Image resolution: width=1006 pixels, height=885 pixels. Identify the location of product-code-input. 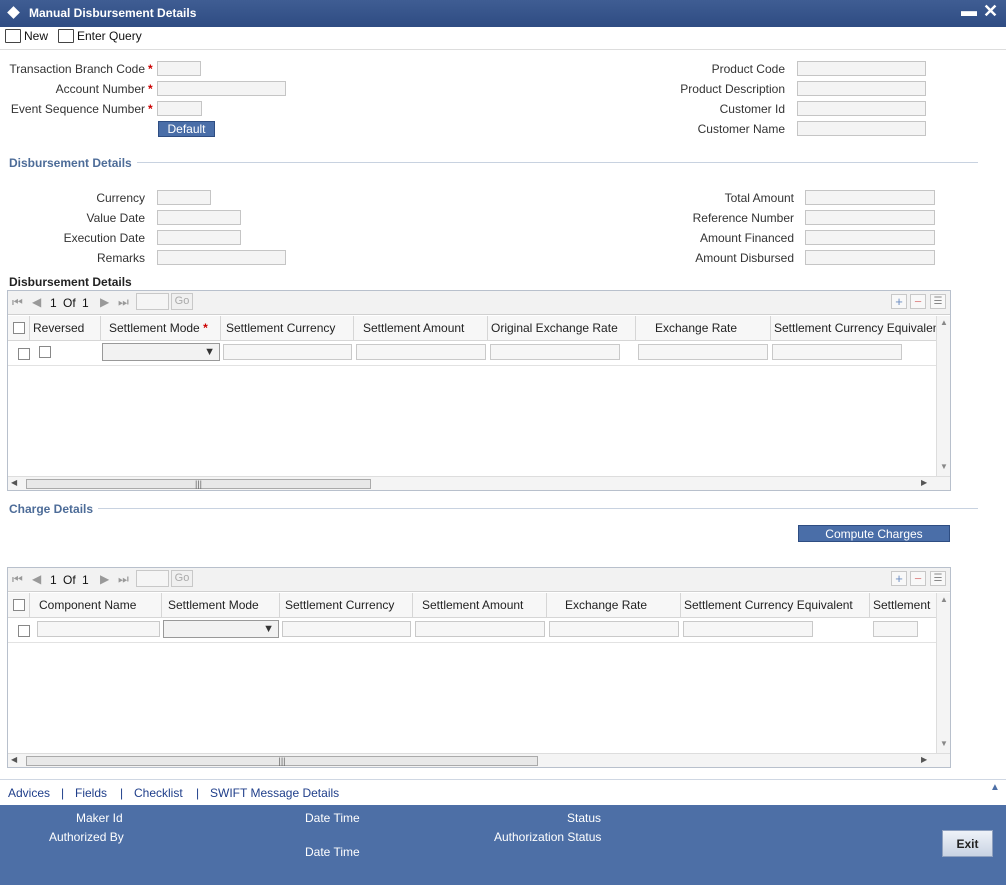
(861, 68).